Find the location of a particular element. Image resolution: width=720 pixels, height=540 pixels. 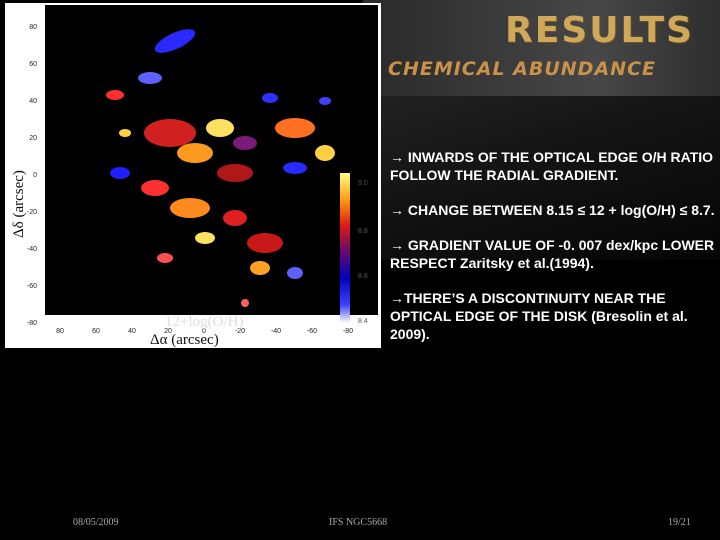

footer-page-number: 19/21 is located at coordinates (679, 522).